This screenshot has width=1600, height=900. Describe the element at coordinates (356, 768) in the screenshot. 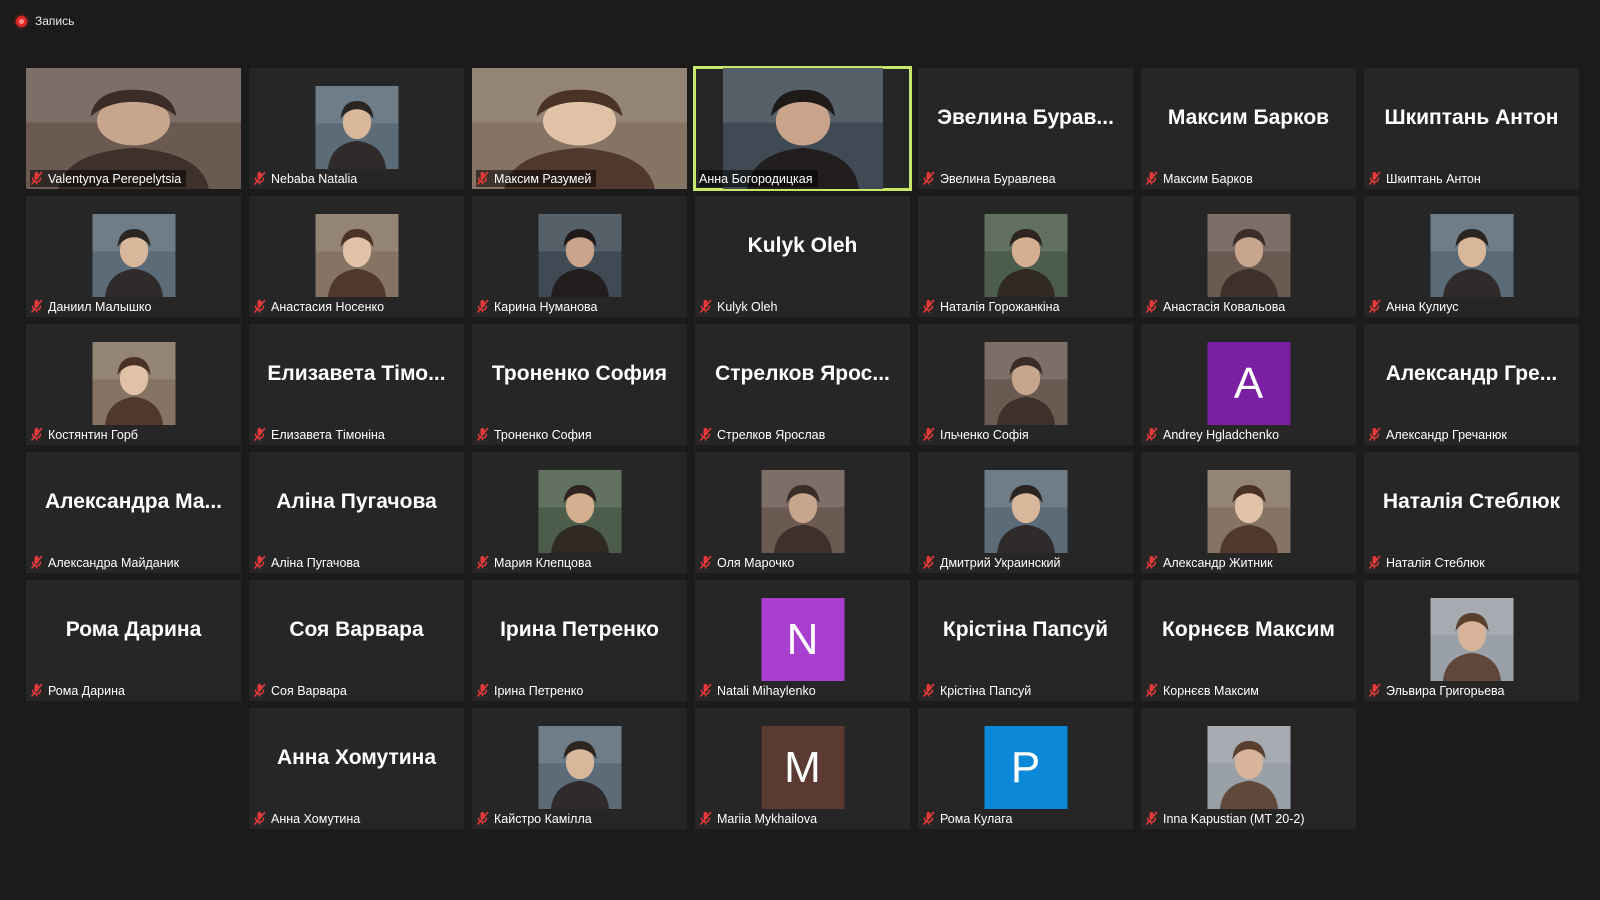

I see `participant-tile: Анна Хомутина Анна Хомутина` at that location.